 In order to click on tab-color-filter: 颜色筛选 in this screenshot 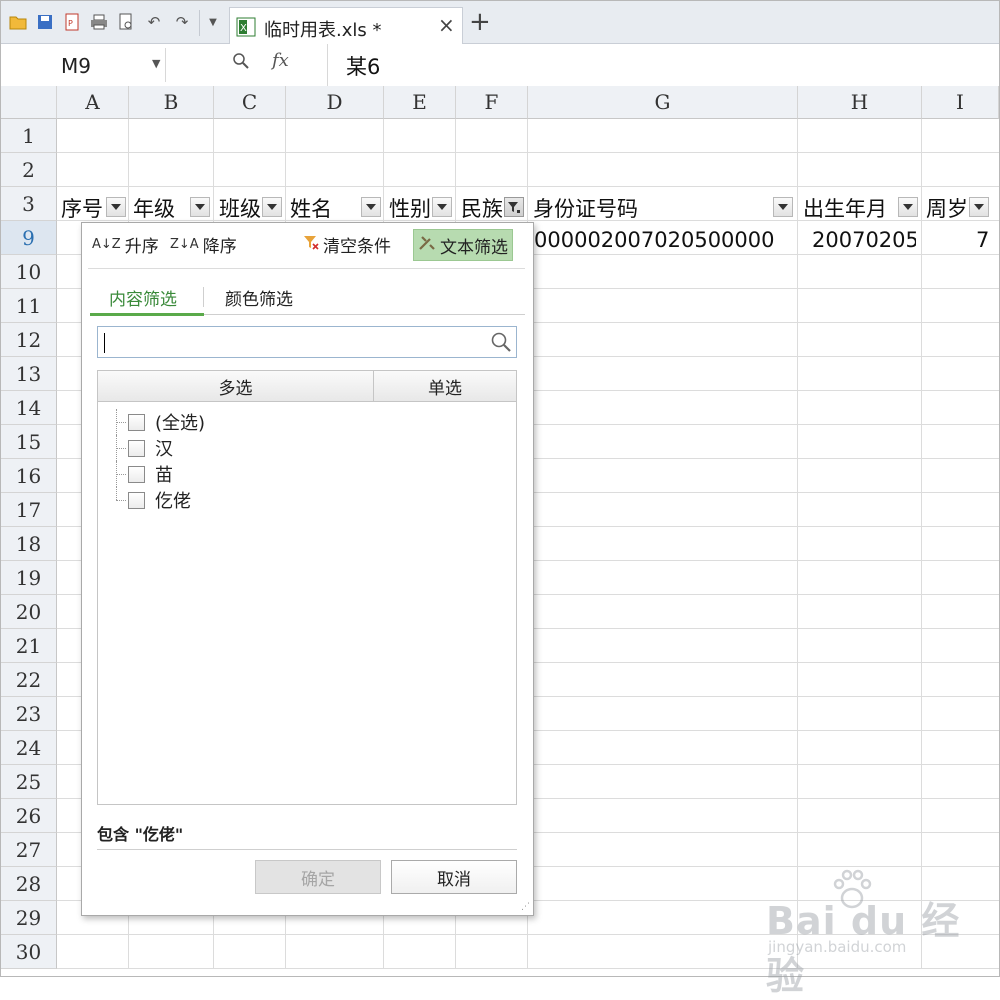, I will do `click(259, 297)`.